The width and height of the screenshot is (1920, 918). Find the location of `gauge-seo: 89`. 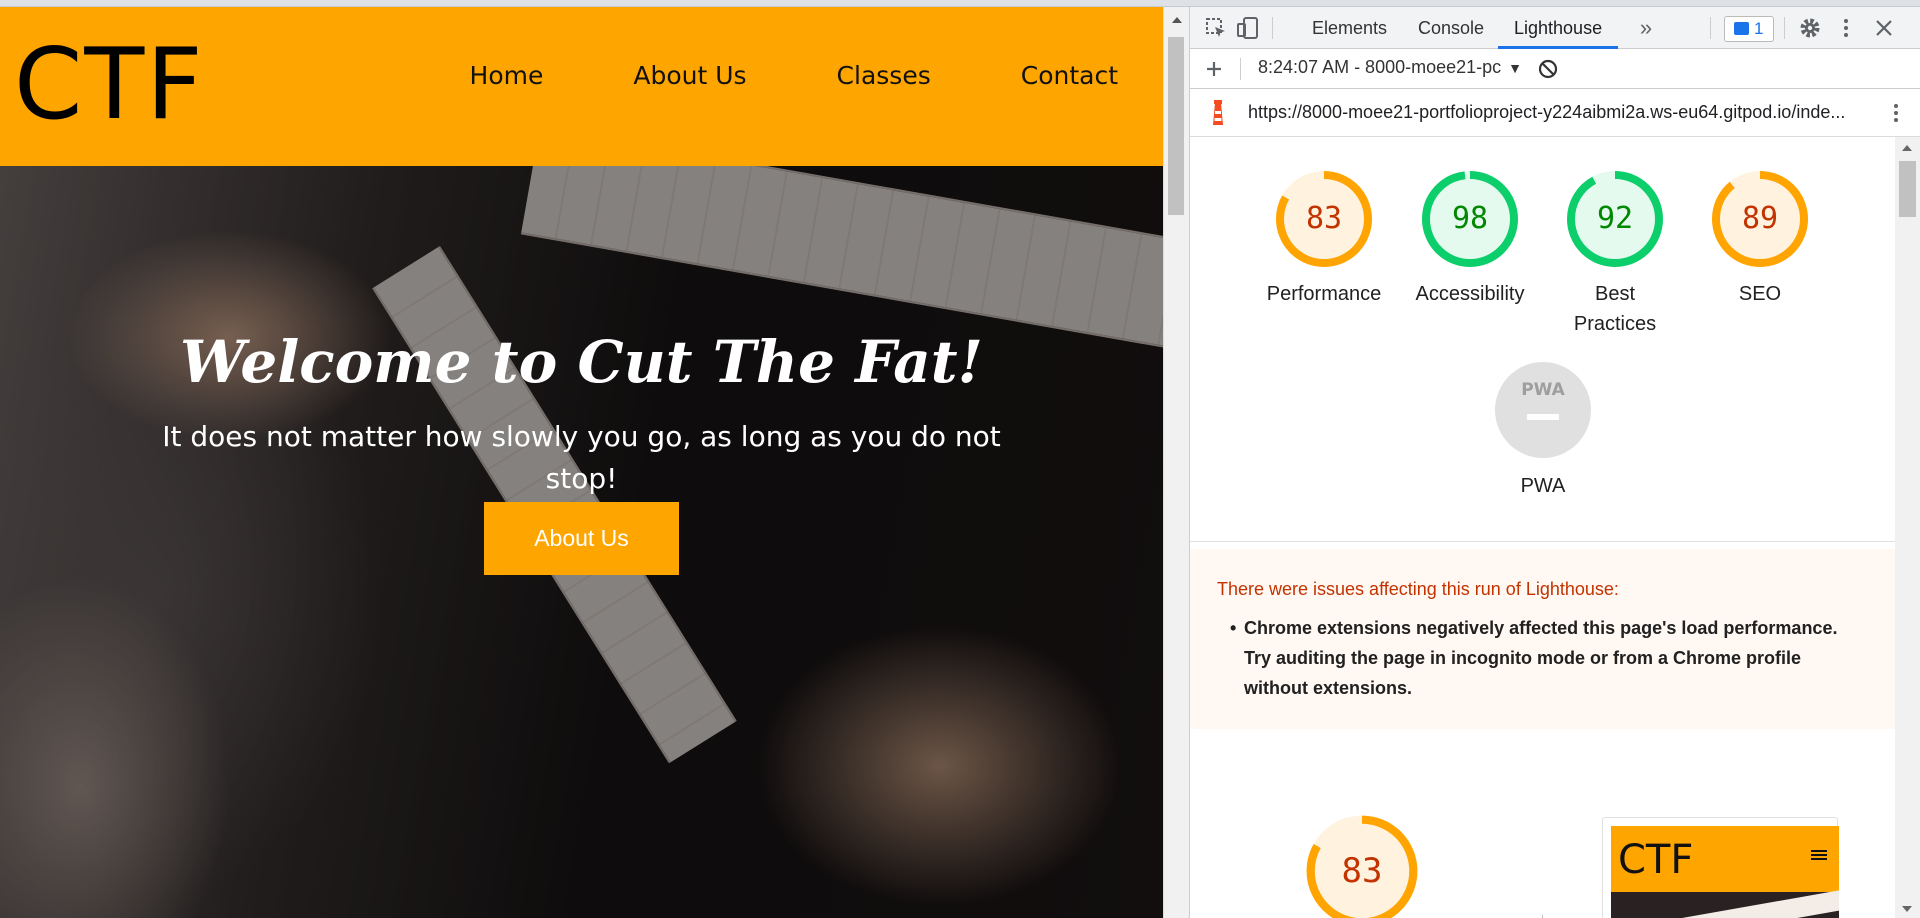

gauge-seo: 89 is located at coordinates (1760, 219).